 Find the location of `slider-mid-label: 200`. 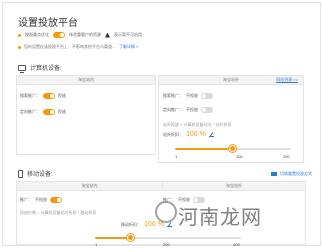

slider-mid-label: 200 is located at coordinates (166, 244).